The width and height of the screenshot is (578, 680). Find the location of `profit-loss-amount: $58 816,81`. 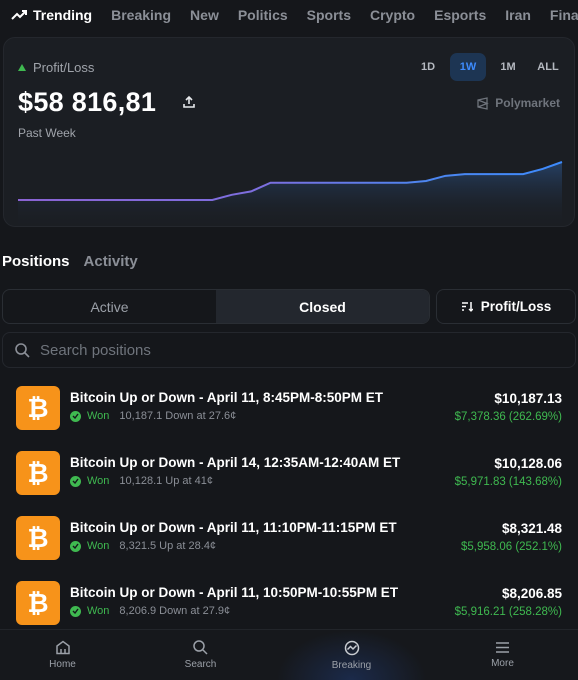

profit-loss-amount: $58 816,81 is located at coordinates (87, 102).